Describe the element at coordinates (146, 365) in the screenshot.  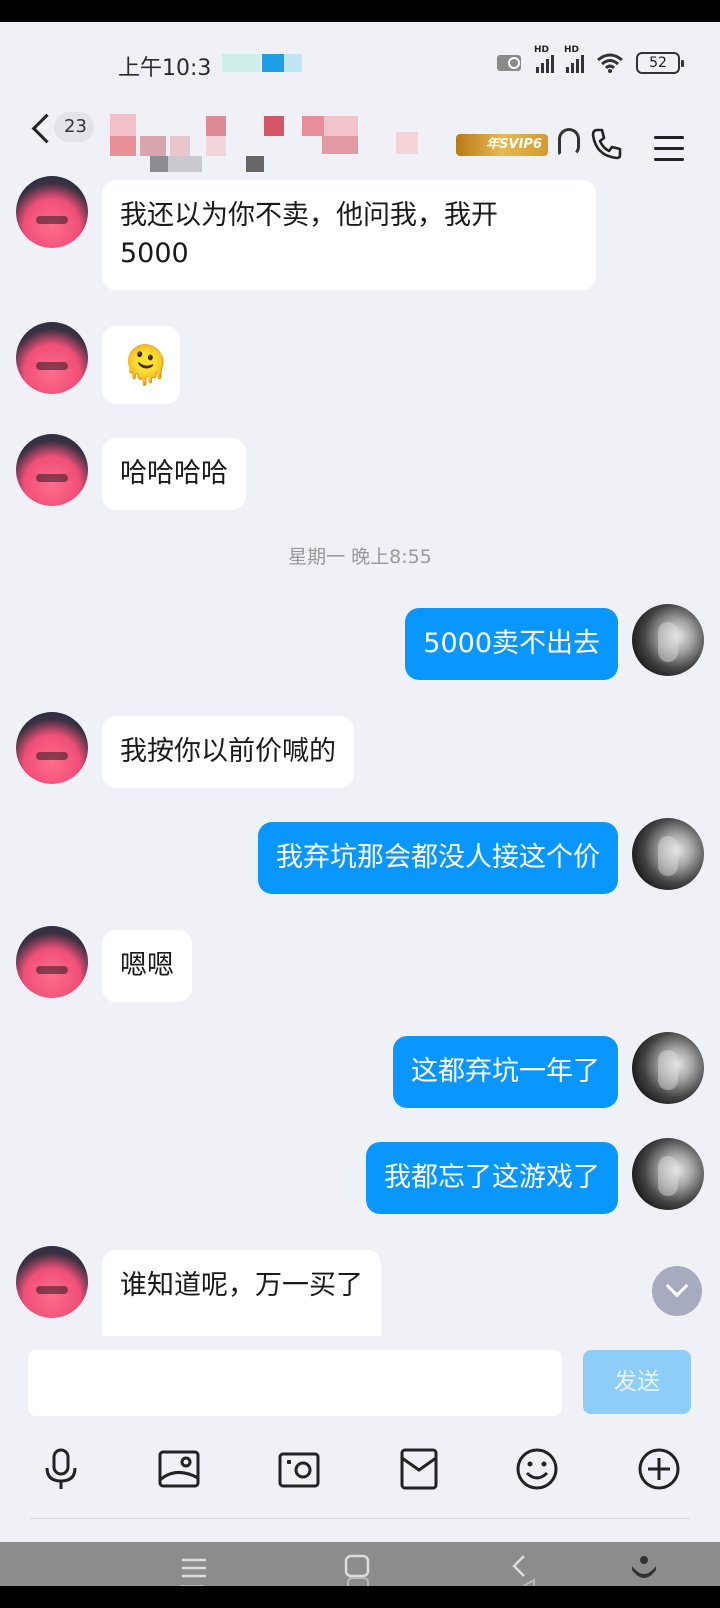
I see `melting-face-emoji: 🫠` at that location.